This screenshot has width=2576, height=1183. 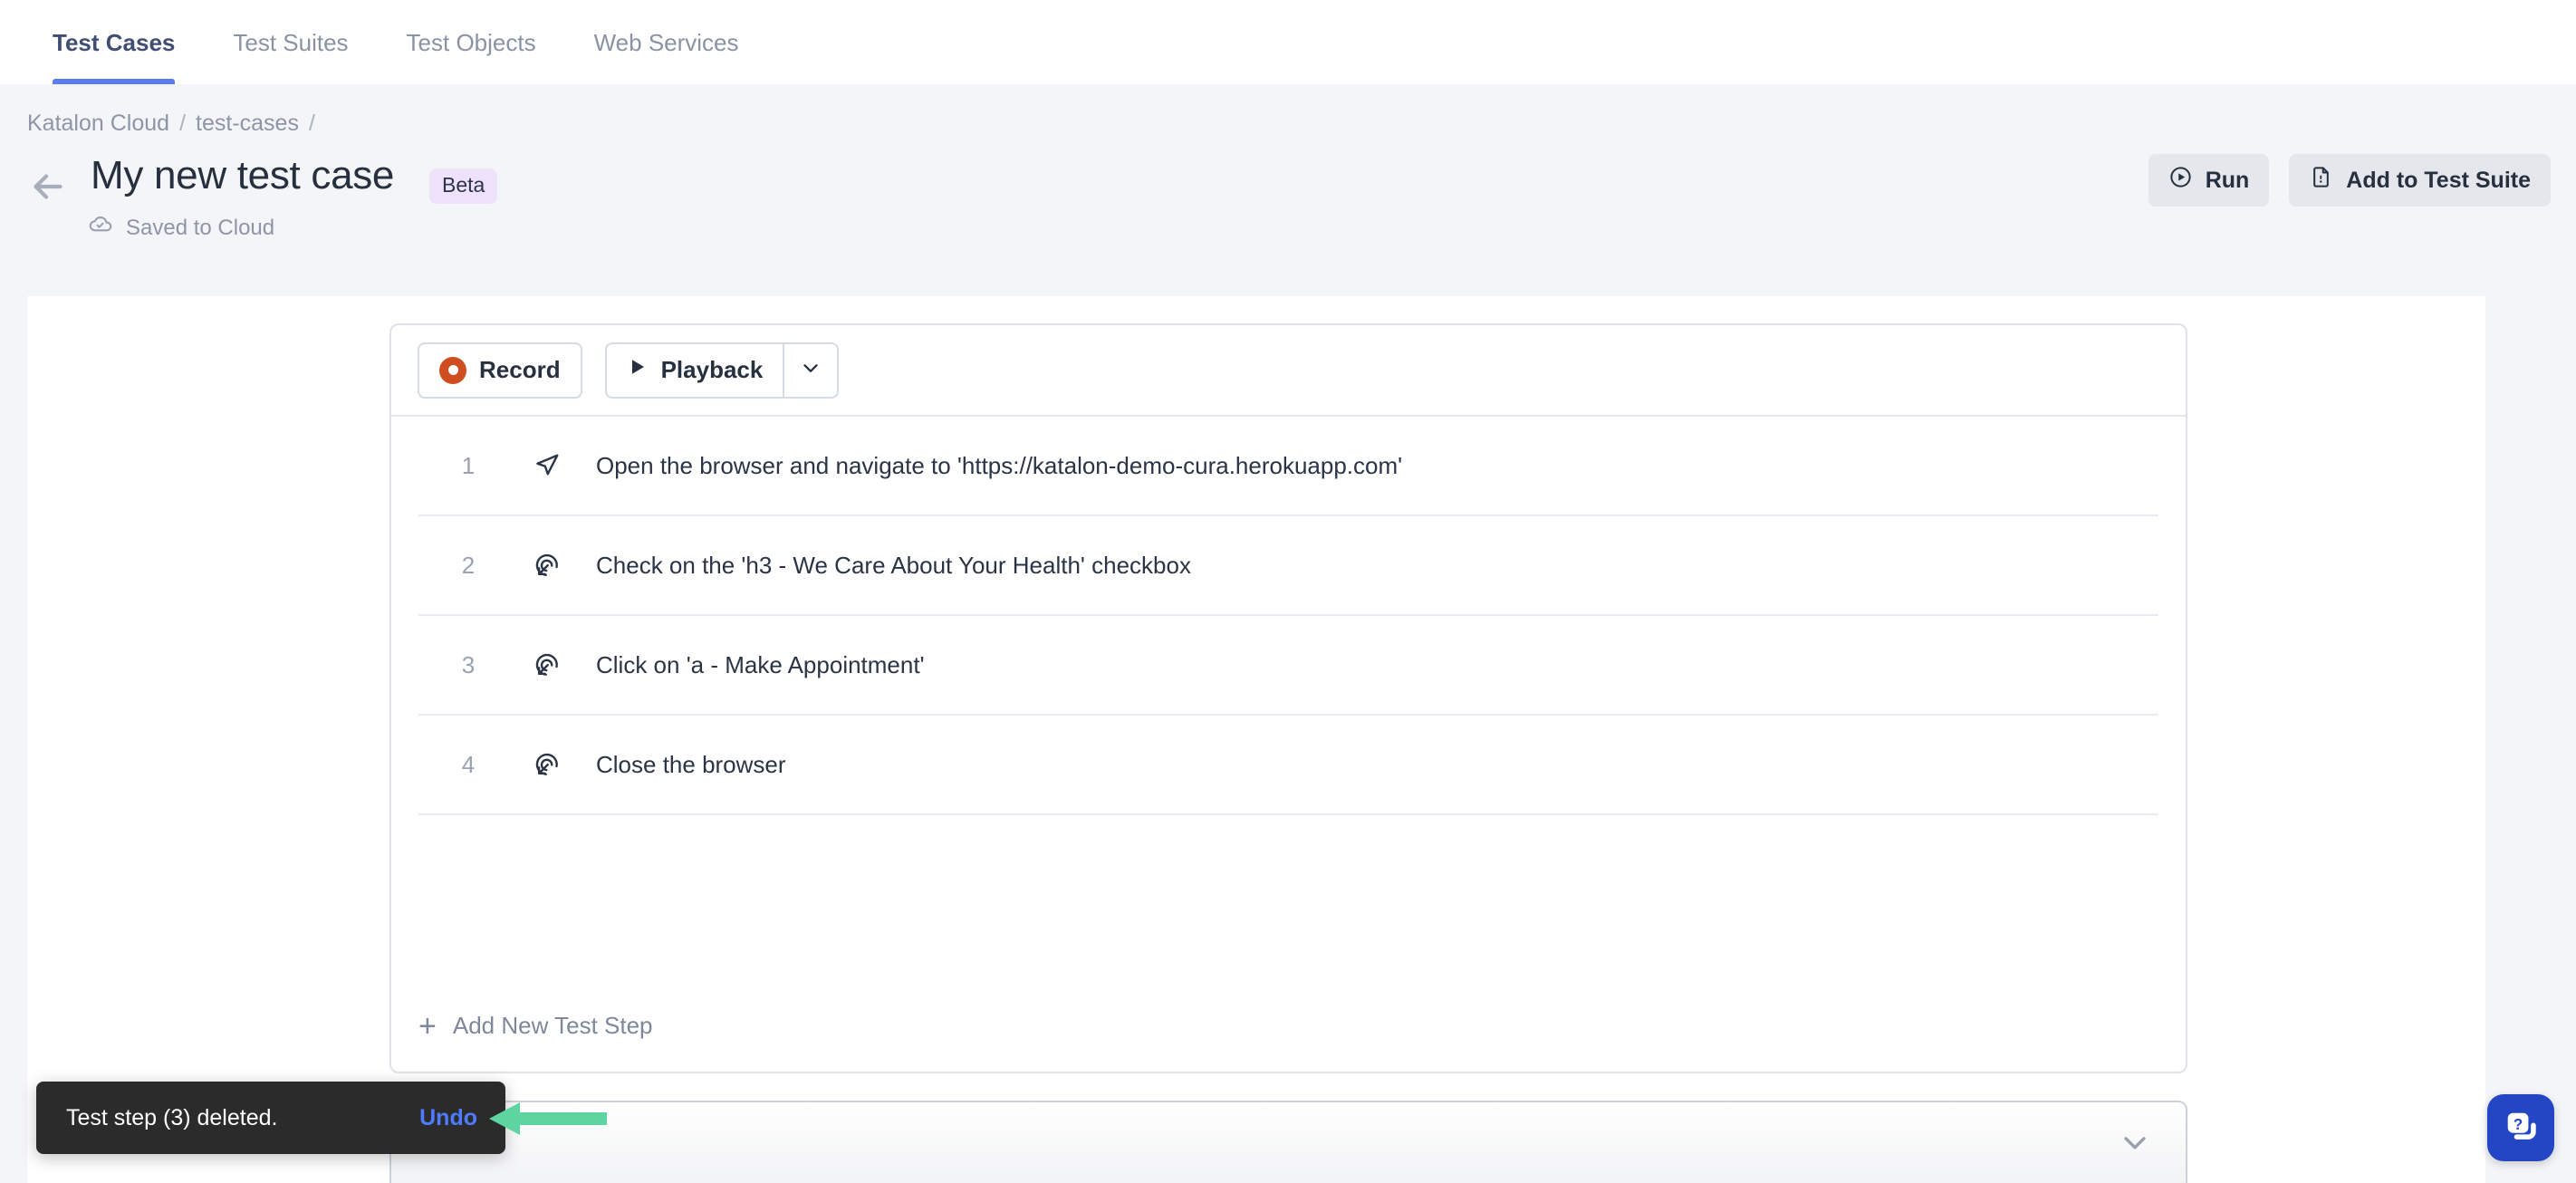 What do you see at coordinates (427, 1026) in the screenshot?
I see `plus-icon: +` at bounding box center [427, 1026].